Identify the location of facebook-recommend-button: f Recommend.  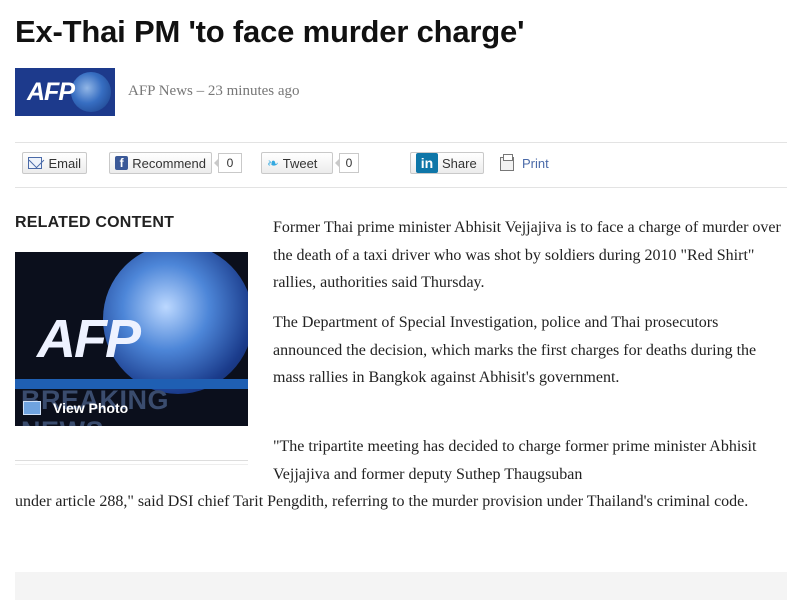
(160, 163).